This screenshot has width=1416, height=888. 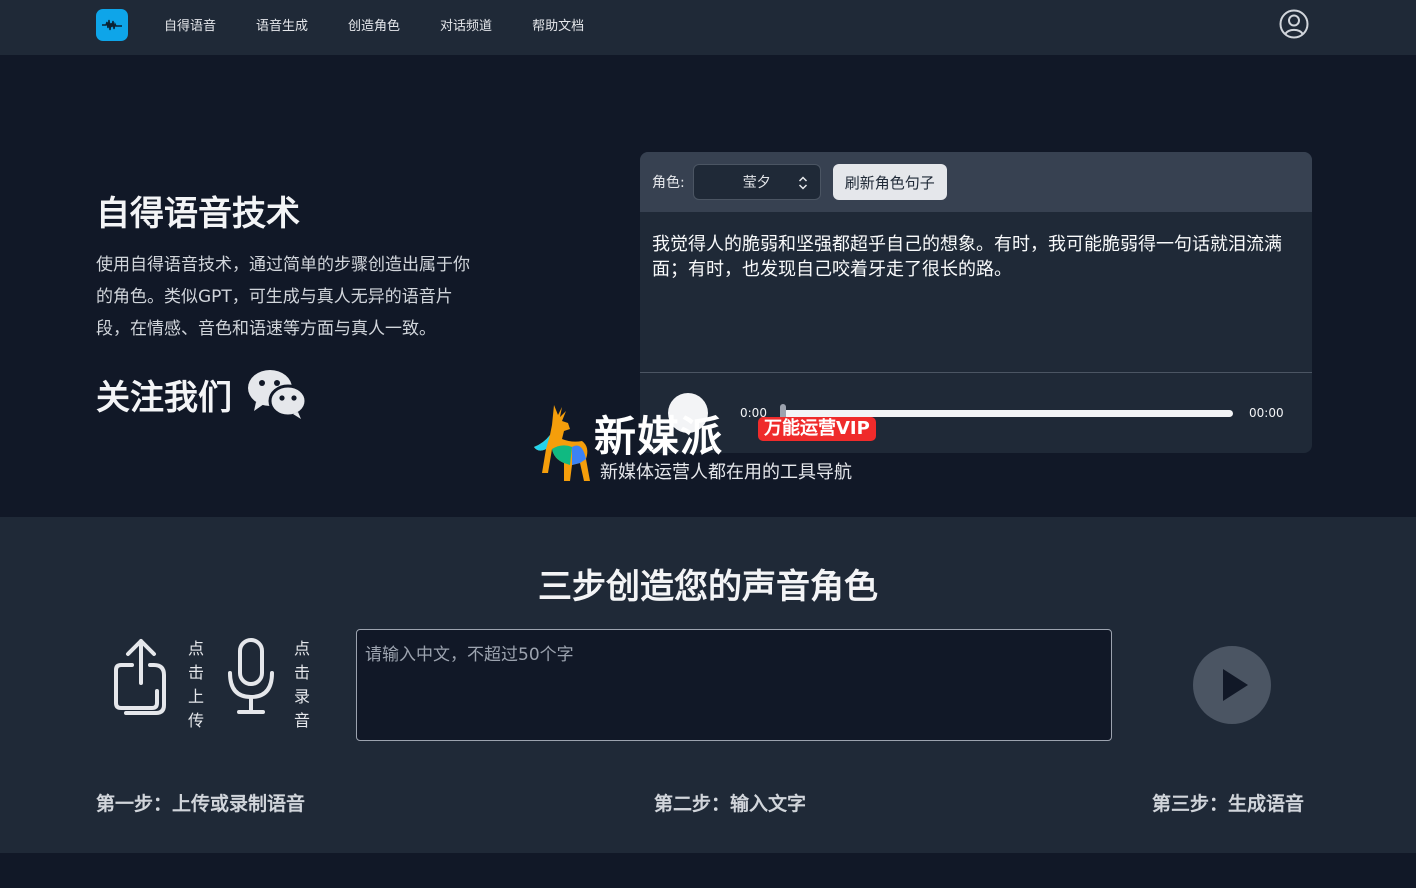 I want to click on role-label: 角色:, so click(x=668, y=183).